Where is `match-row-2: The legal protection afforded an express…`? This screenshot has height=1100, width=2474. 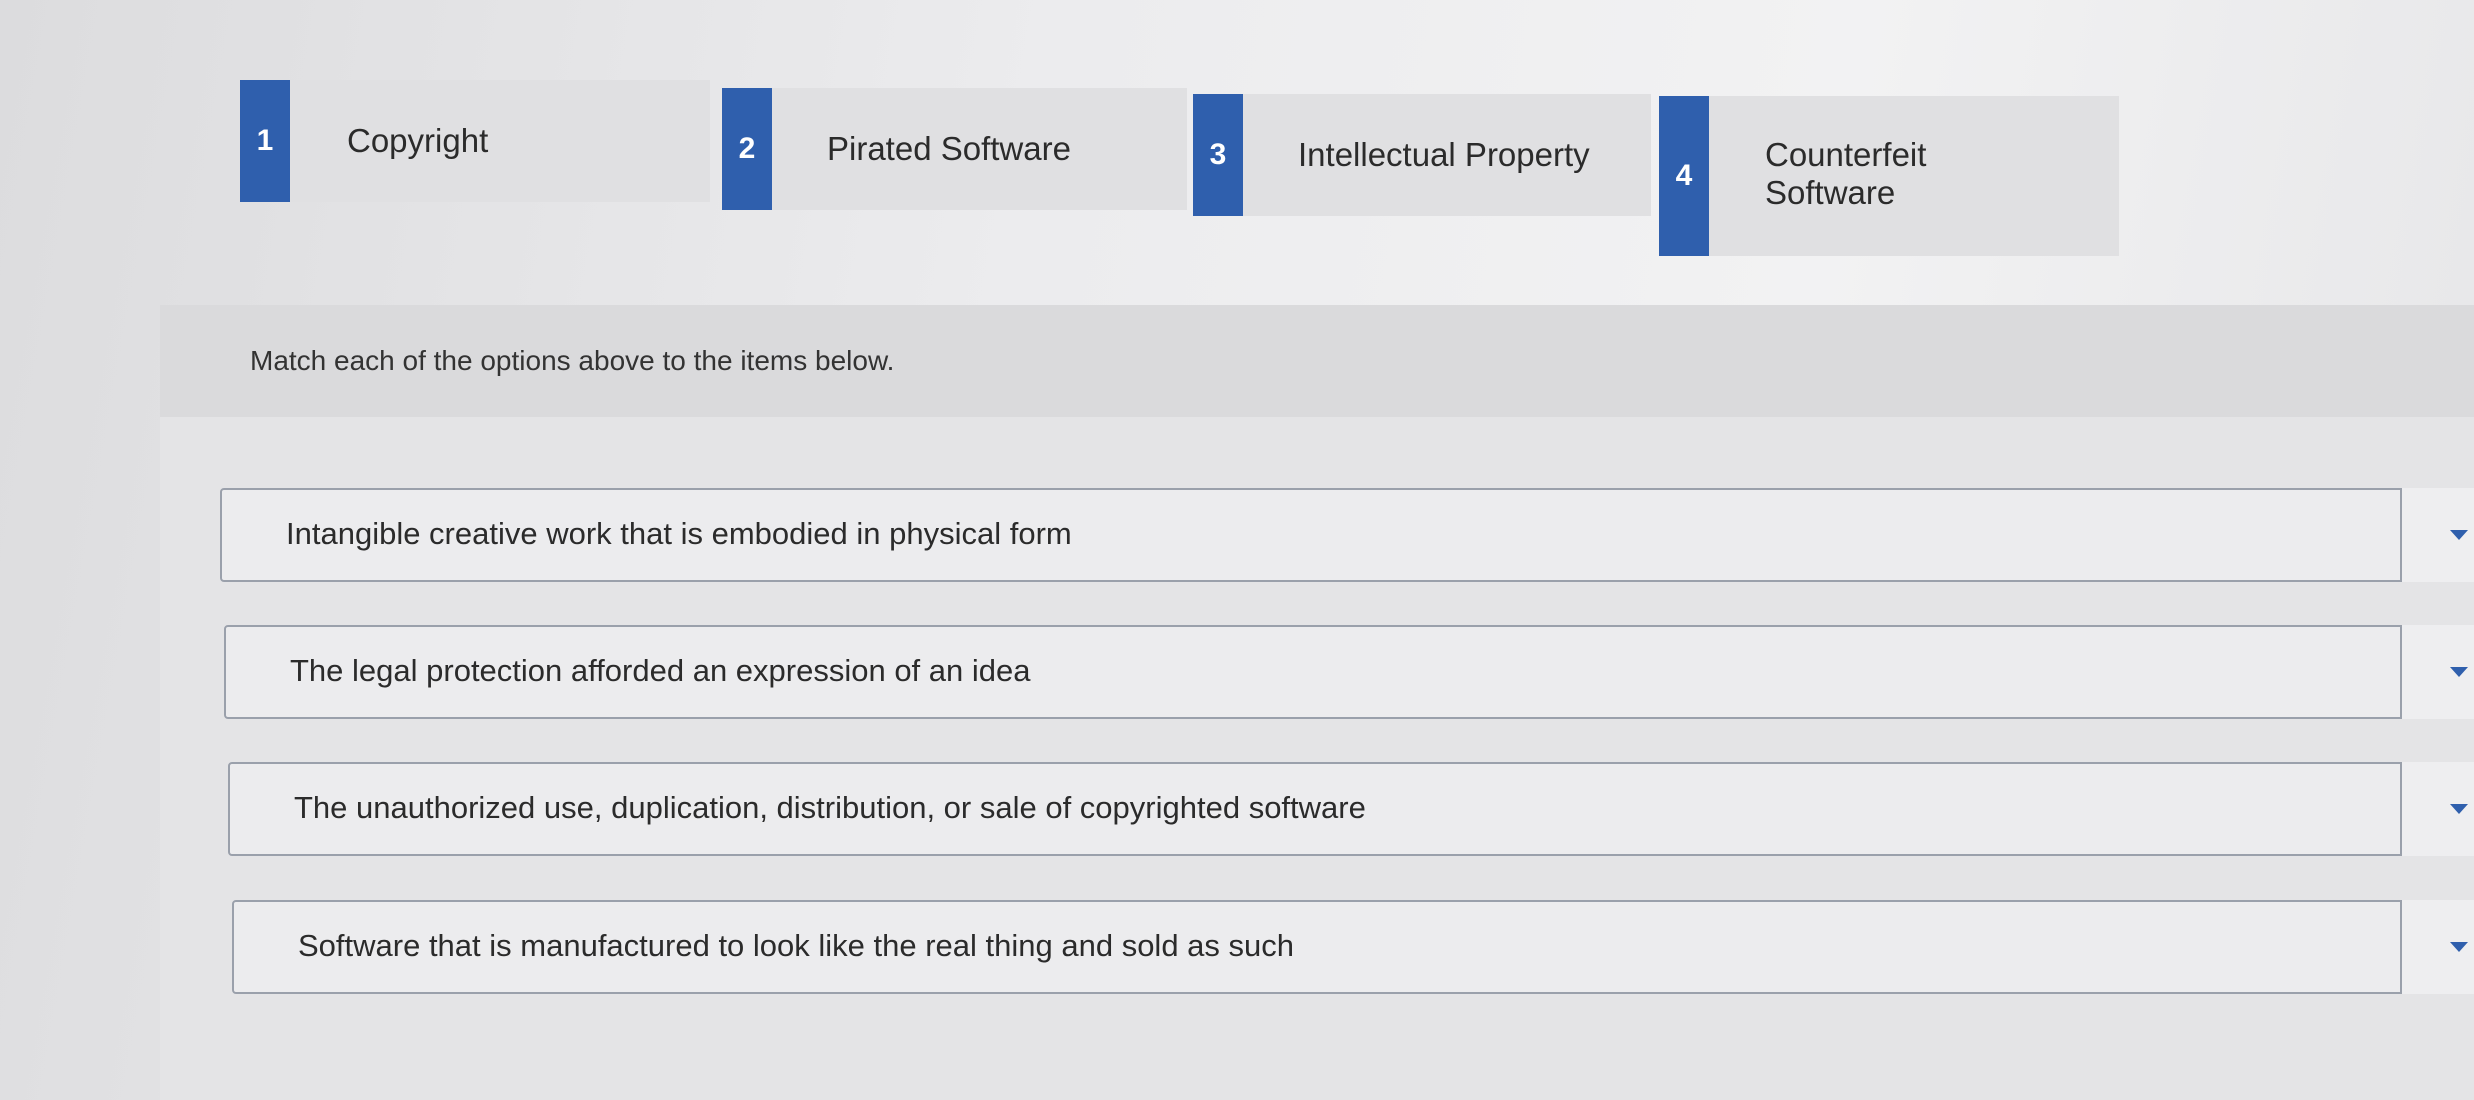 match-row-2: The legal protection afforded an express… is located at coordinates (1349, 672).